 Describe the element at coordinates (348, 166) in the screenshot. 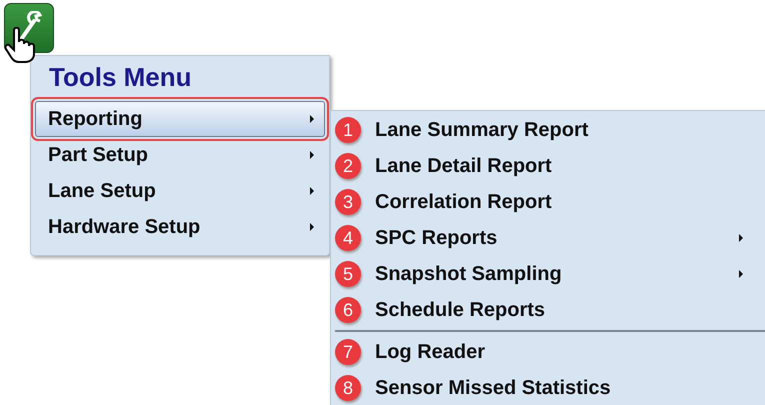

I see `number-badge: 2` at that location.